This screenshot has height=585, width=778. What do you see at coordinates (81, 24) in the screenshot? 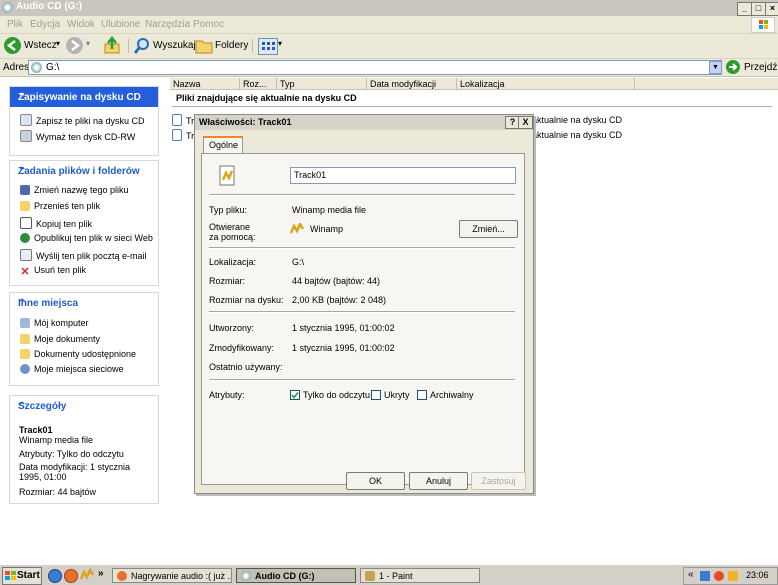
I see `menu-view: Widok` at bounding box center [81, 24].